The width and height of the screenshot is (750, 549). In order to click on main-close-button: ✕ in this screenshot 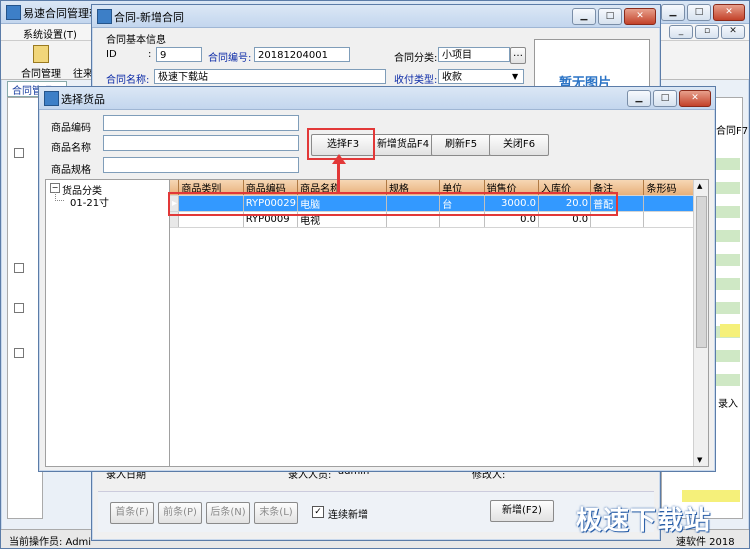, I will do `click(729, 12)`.